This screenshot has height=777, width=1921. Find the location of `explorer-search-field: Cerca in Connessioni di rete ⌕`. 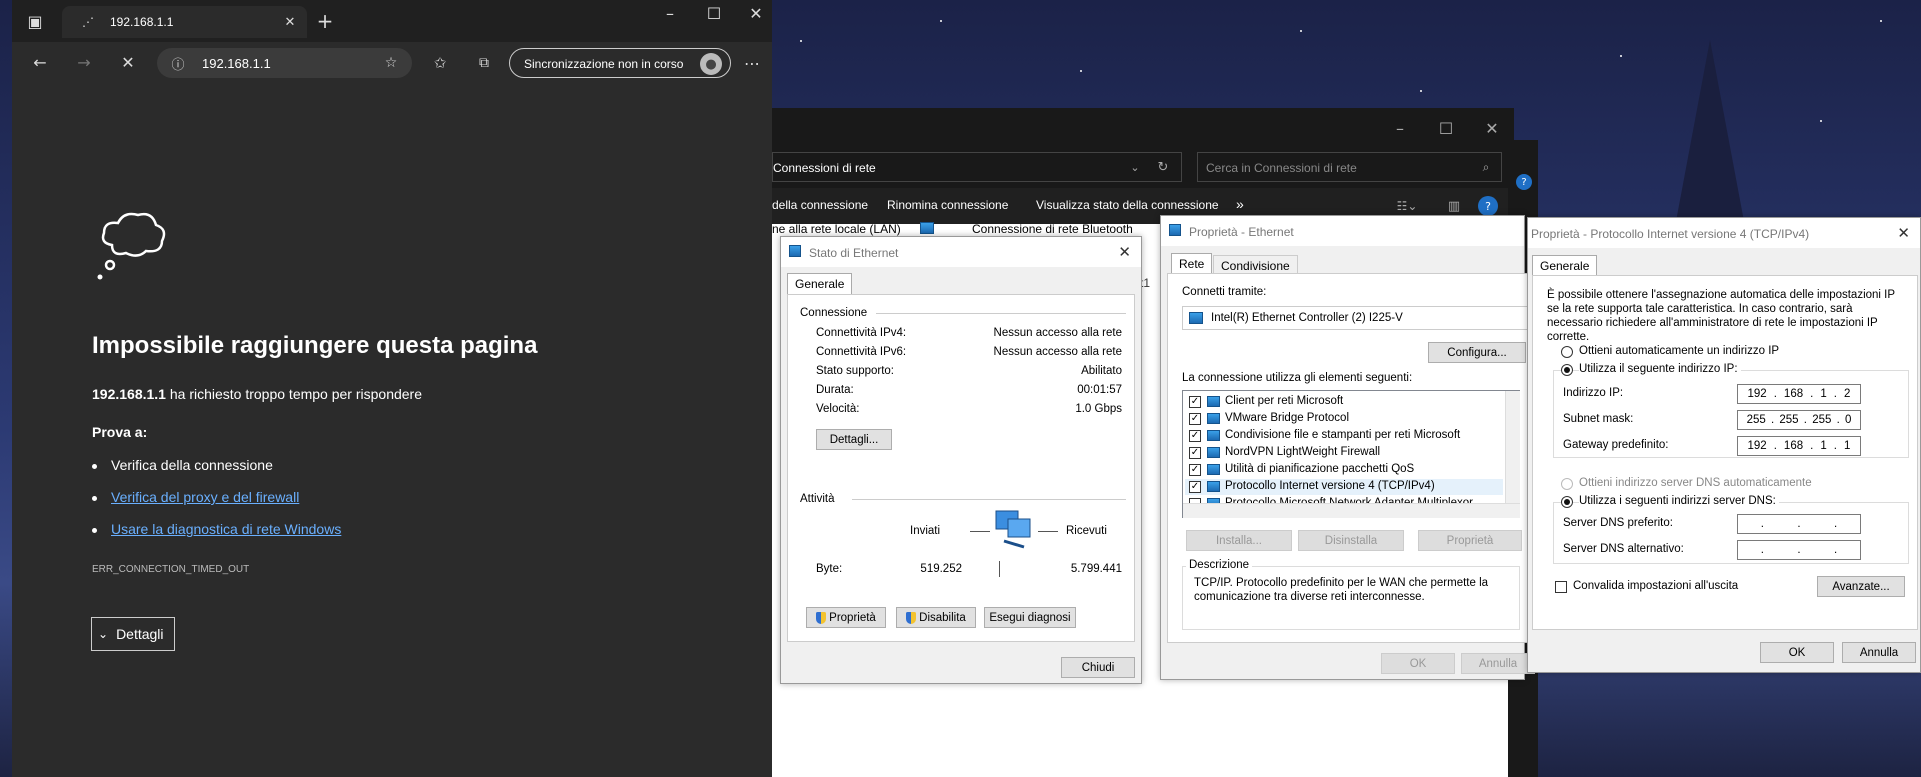

explorer-search-field: Cerca in Connessioni di rete ⌕ is located at coordinates (1349, 167).